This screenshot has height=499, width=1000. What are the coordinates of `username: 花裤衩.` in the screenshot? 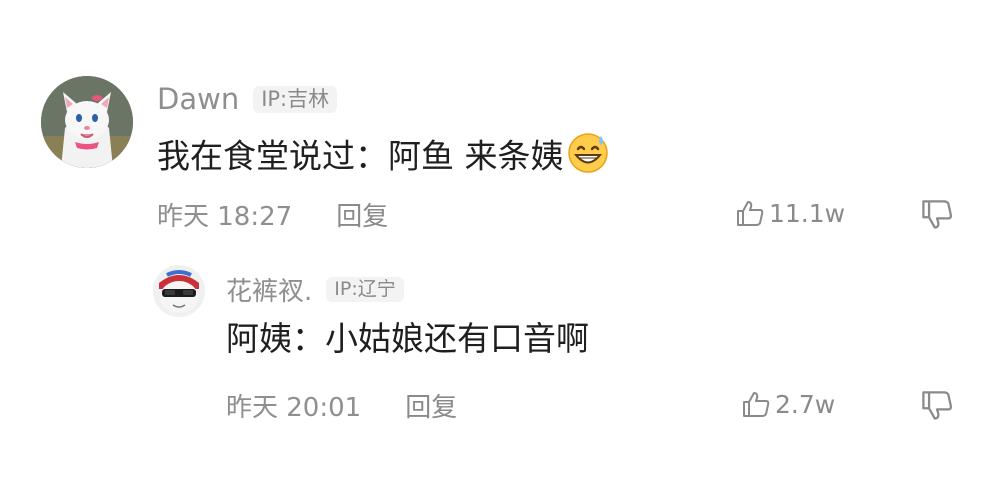 It's located at (269, 289).